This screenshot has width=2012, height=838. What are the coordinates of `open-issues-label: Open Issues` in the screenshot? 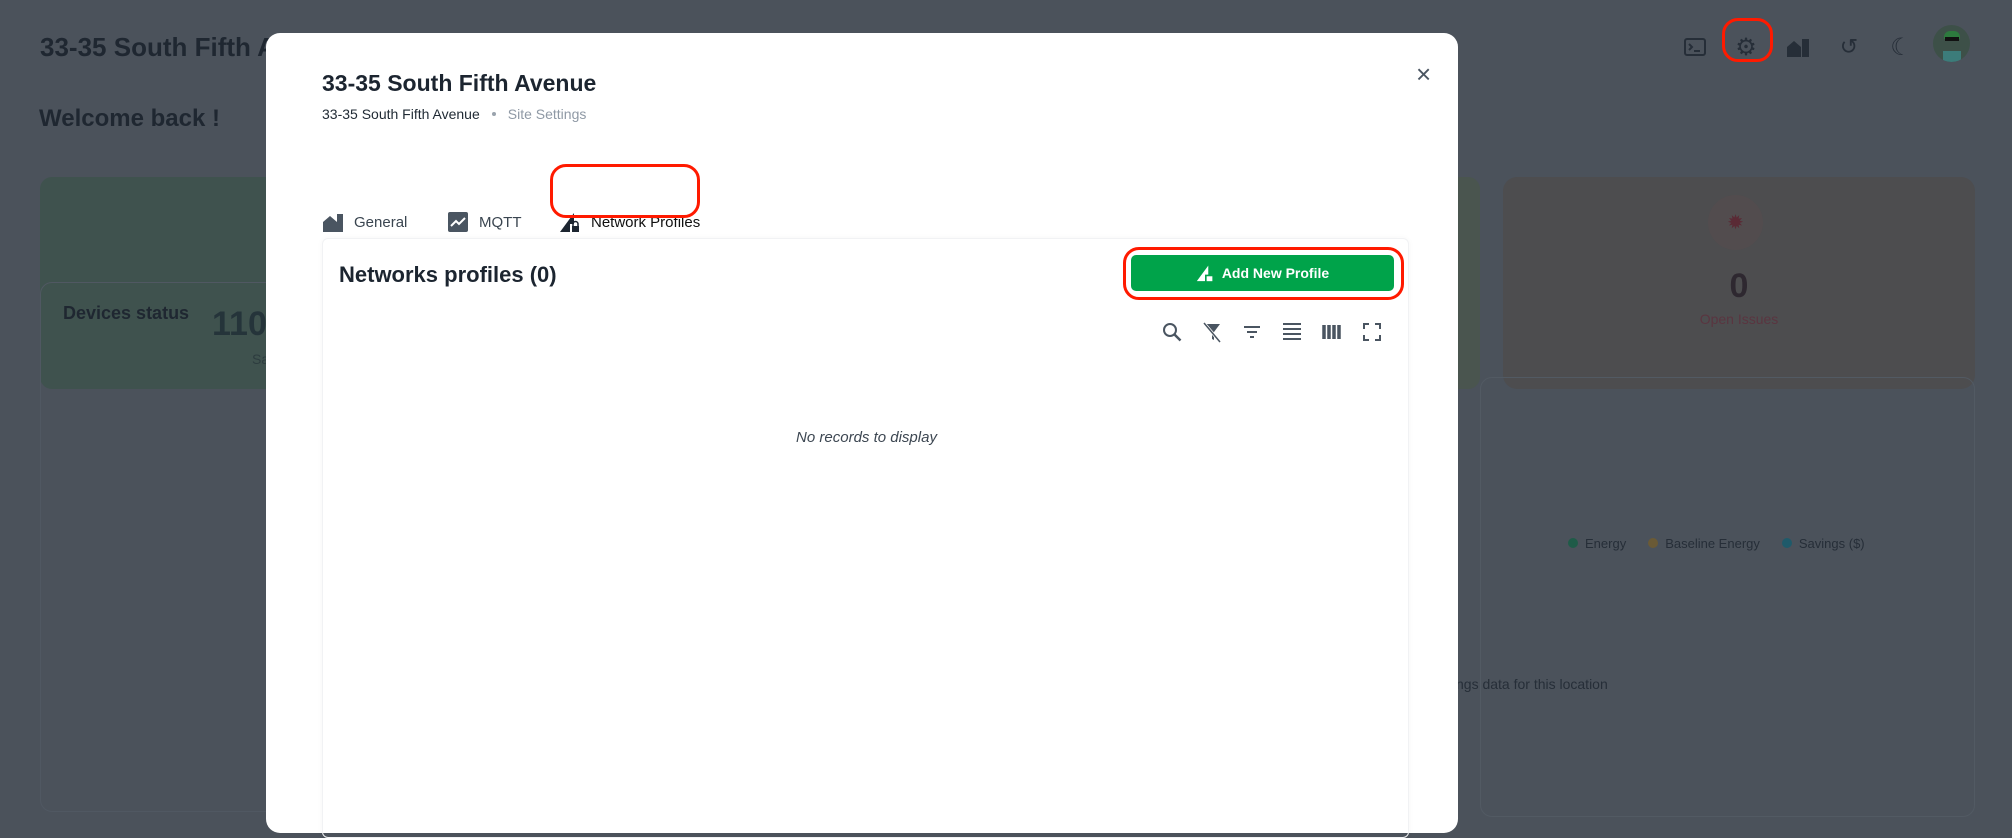 It's located at (1739, 319).